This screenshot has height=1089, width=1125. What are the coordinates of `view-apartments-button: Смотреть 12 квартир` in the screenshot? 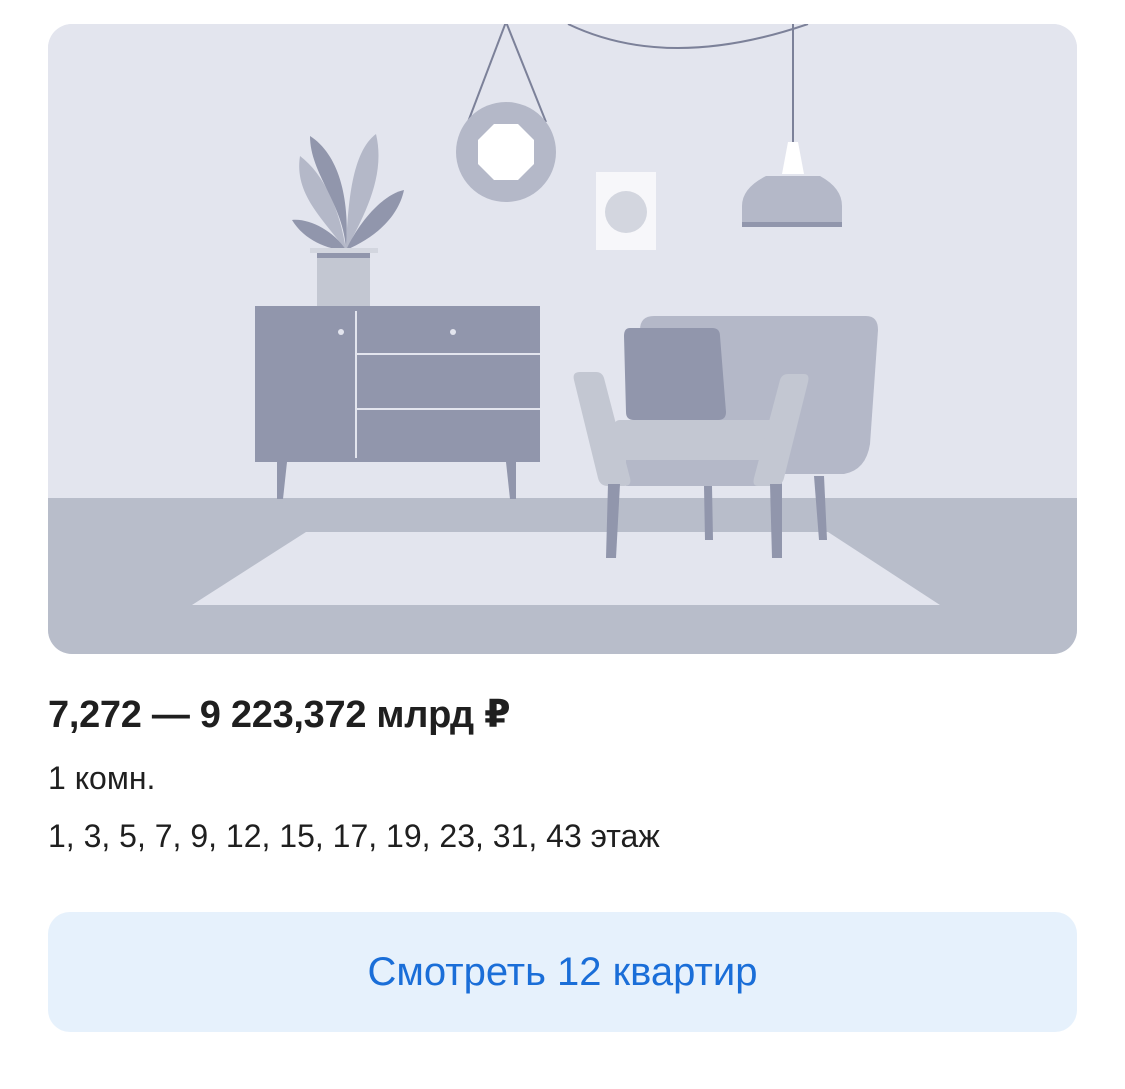 It's located at (562, 972).